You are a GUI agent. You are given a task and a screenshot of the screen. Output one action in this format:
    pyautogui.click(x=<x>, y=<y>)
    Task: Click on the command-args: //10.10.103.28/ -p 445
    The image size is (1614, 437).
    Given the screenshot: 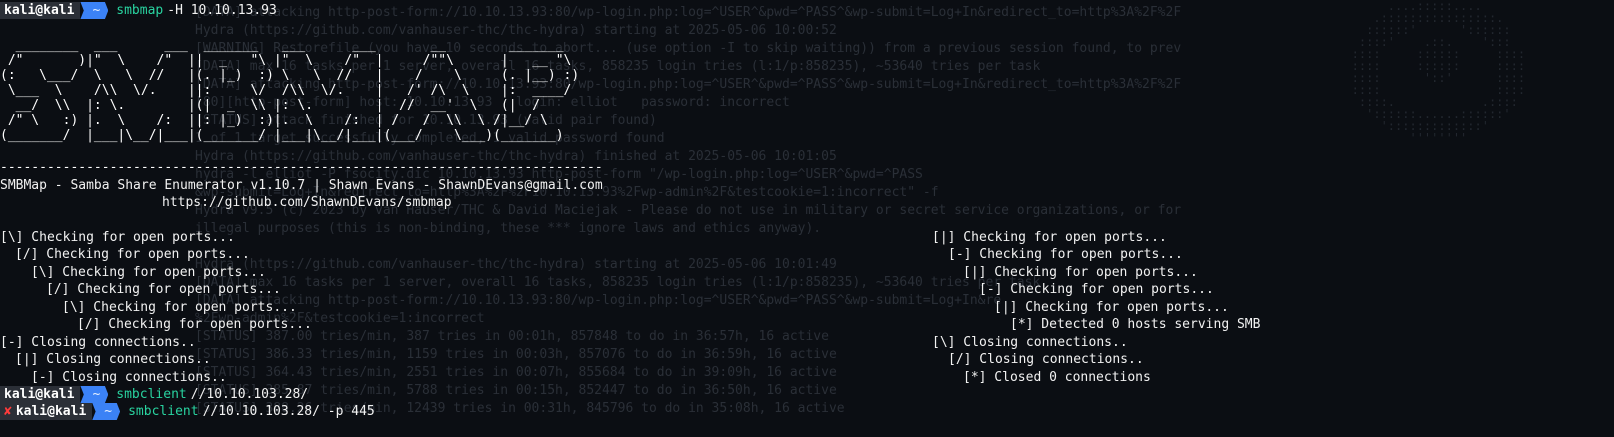 What is the action you would take?
    pyautogui.click(x=288, y=411)
    